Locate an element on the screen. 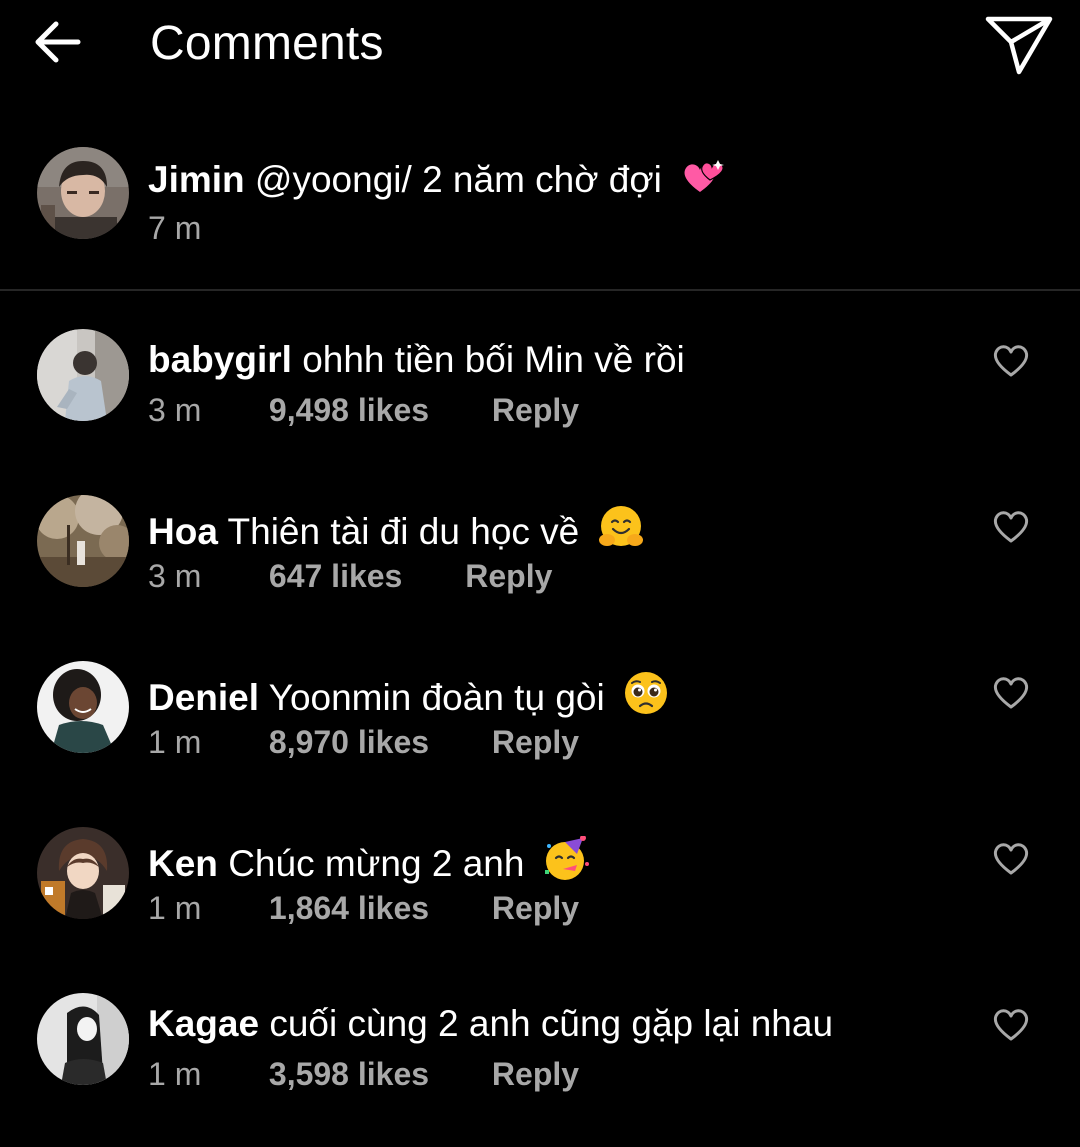 The height and width of the screenshot is (1147, 1080). comment-username: Hoa is located at coordinates (183, 531).